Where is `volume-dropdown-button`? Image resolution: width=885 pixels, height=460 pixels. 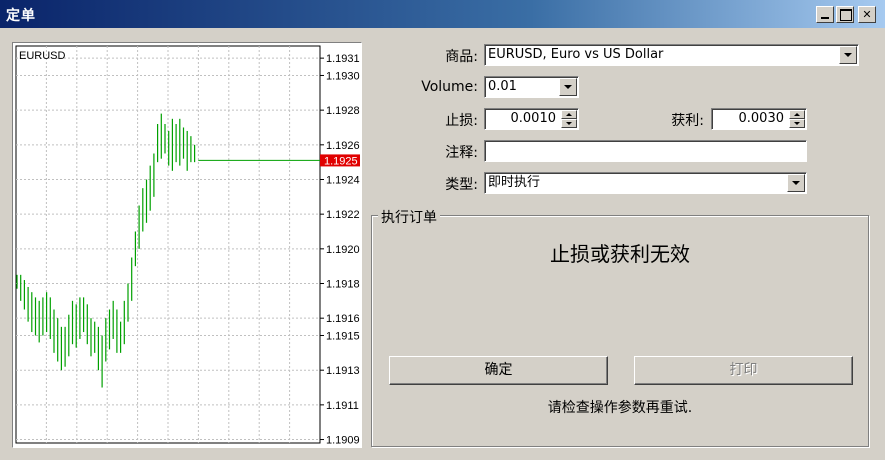
volume-dropdown-button is located at coordinates (568, 87).